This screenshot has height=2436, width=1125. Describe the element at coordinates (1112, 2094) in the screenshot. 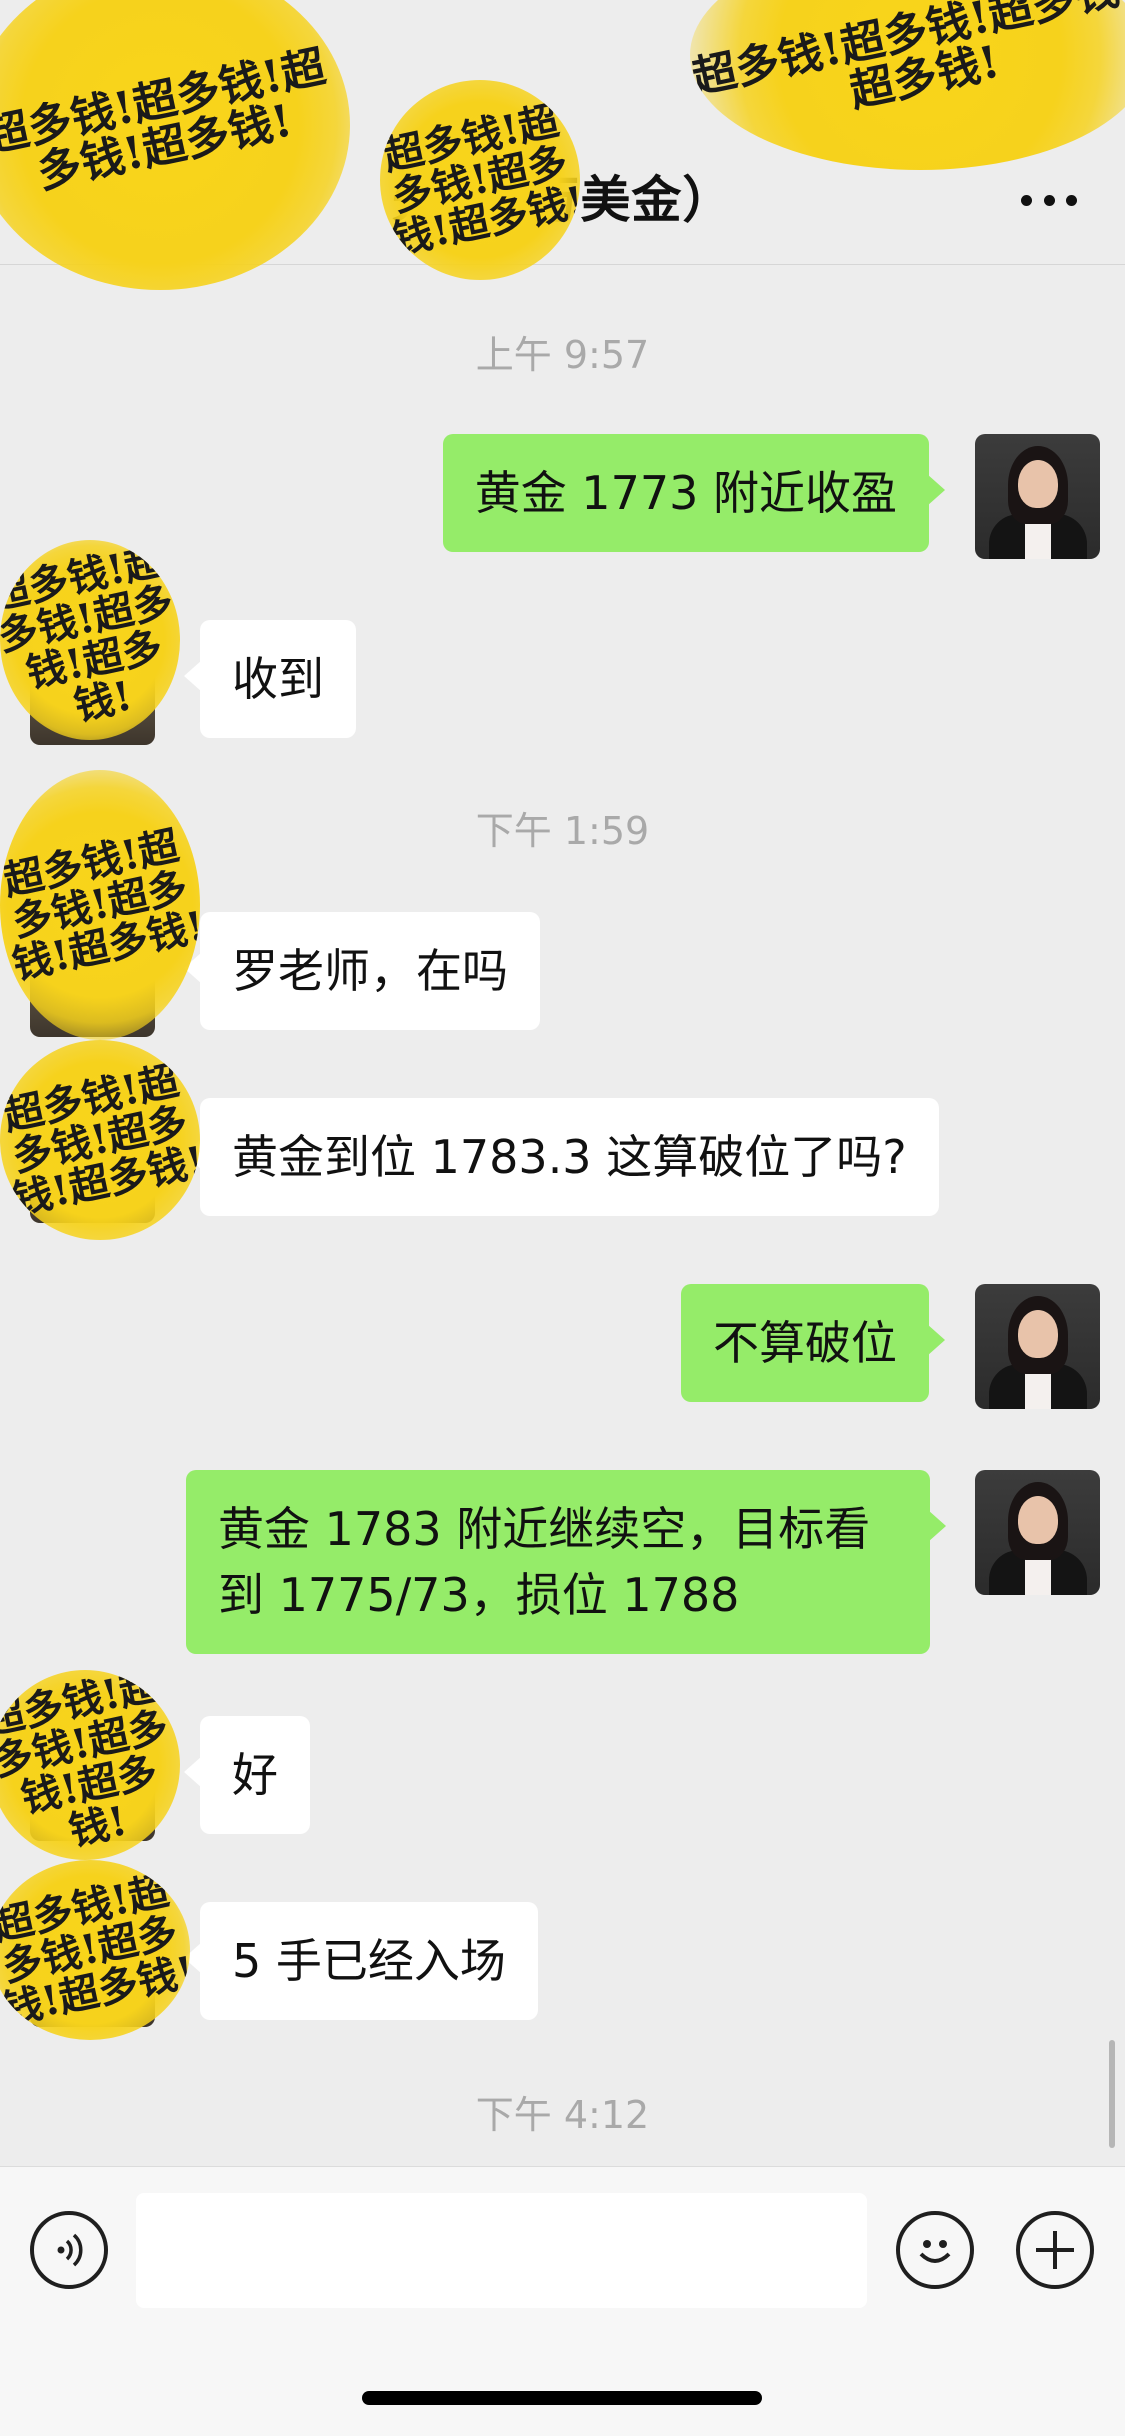

I see `scrollbar` at that location.